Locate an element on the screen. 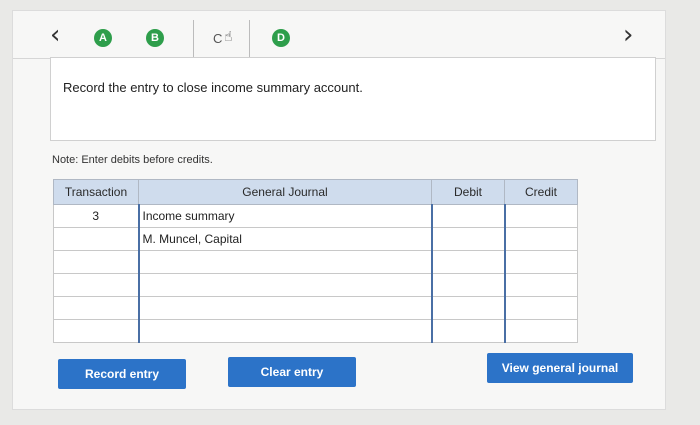 The height and width of the screenshot is (425, 700). note-text: Note: Enter debits before credits. is located at coordinates (132, 160).